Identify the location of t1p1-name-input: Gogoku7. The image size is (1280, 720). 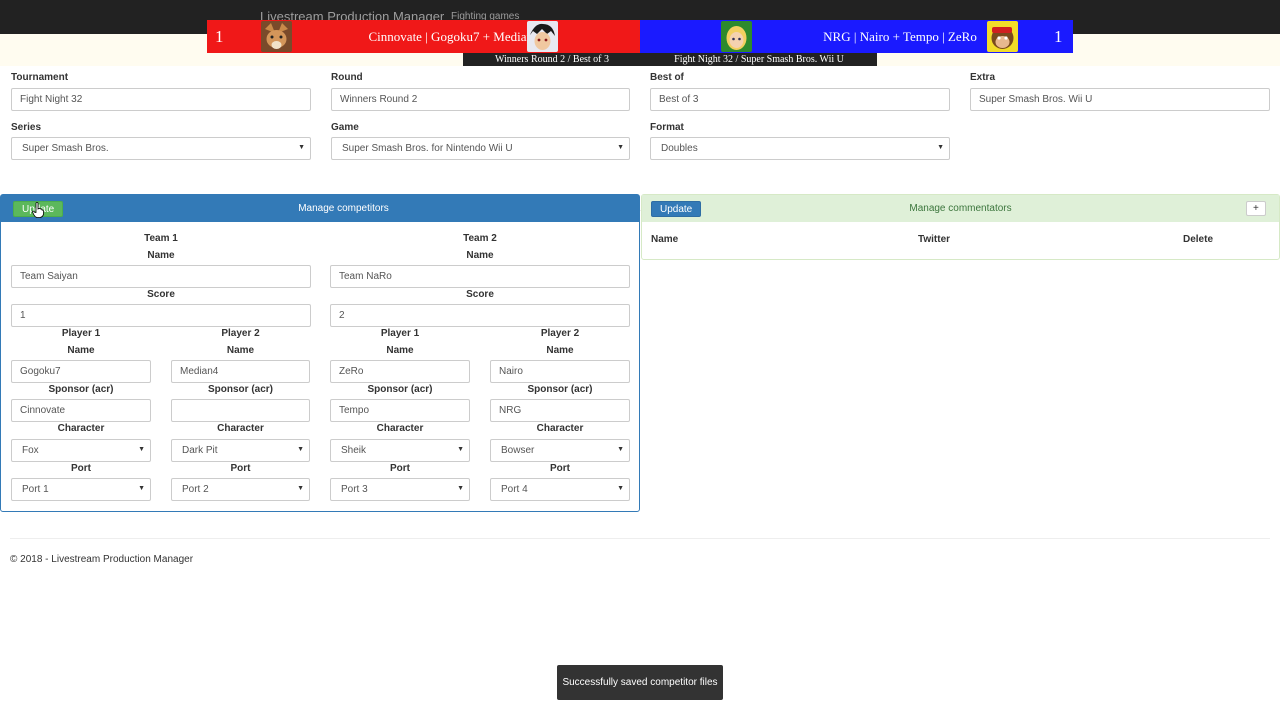
(81, 371).